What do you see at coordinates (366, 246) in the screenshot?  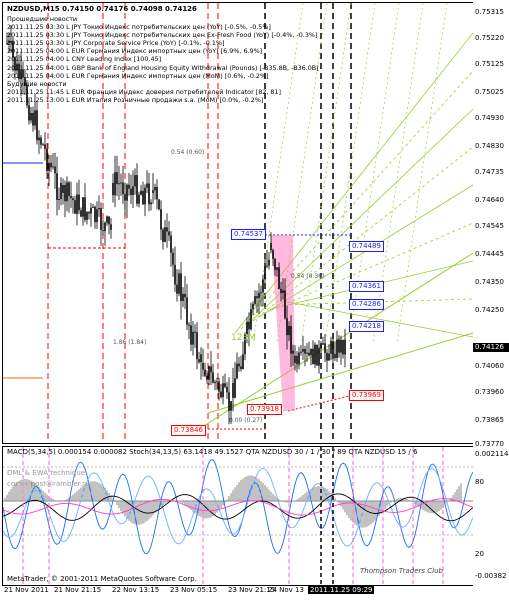 I see `price-tag-blue: 0.74489` at bounding box center [366, 246].